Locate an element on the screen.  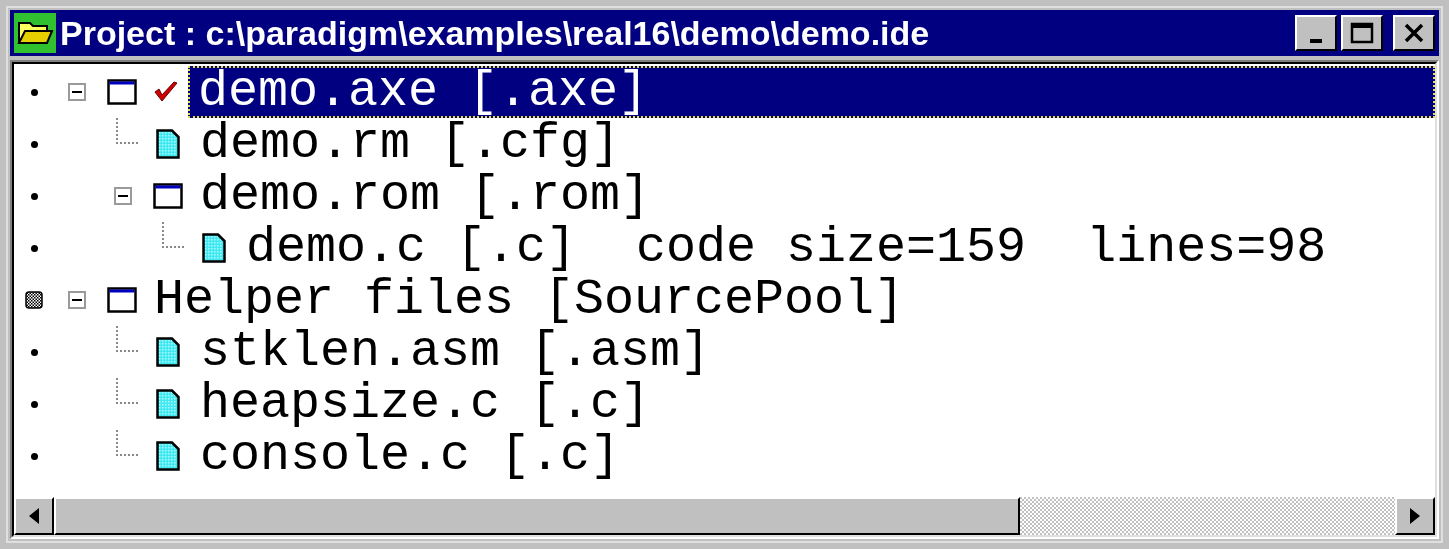
scroll-left-button is located at coordinates (34, 516).